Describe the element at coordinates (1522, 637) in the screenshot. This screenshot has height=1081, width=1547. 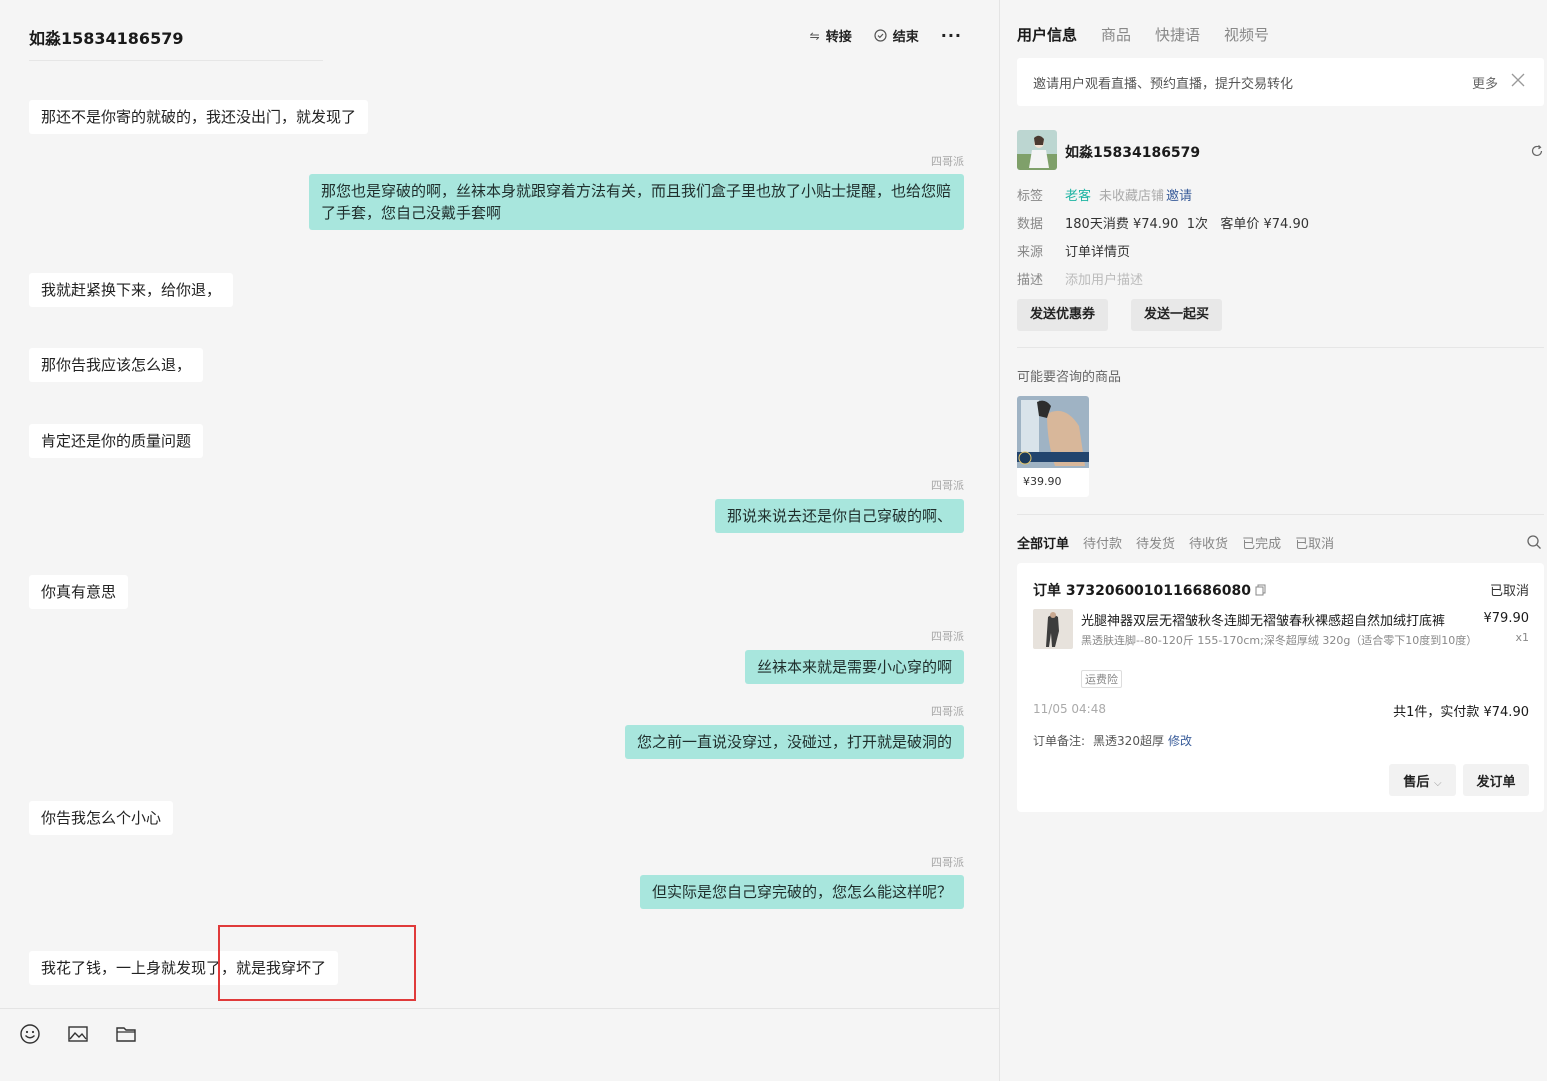
I see `item-quantity: x1` at that location.